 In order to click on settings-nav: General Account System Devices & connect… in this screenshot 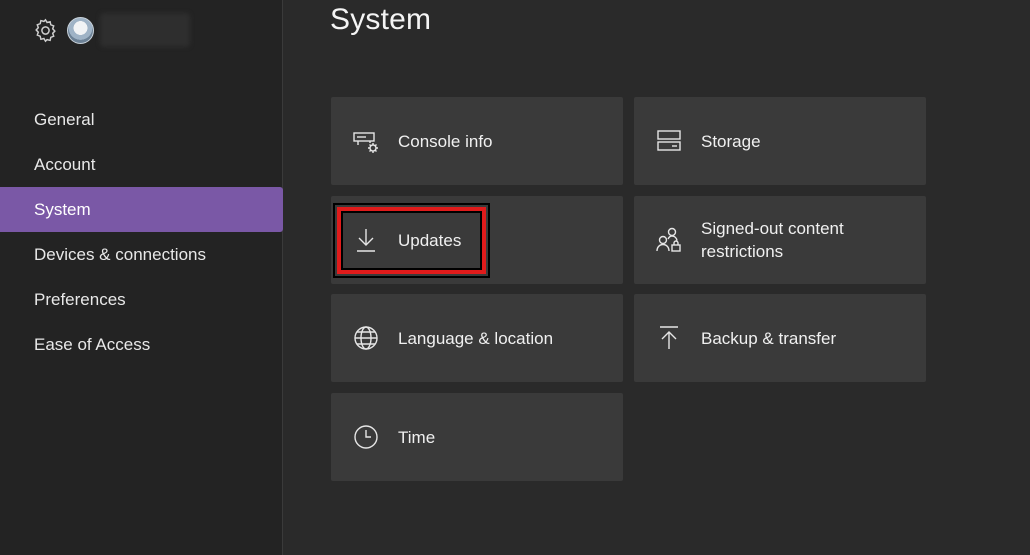, I will do `click(141, 232)`.